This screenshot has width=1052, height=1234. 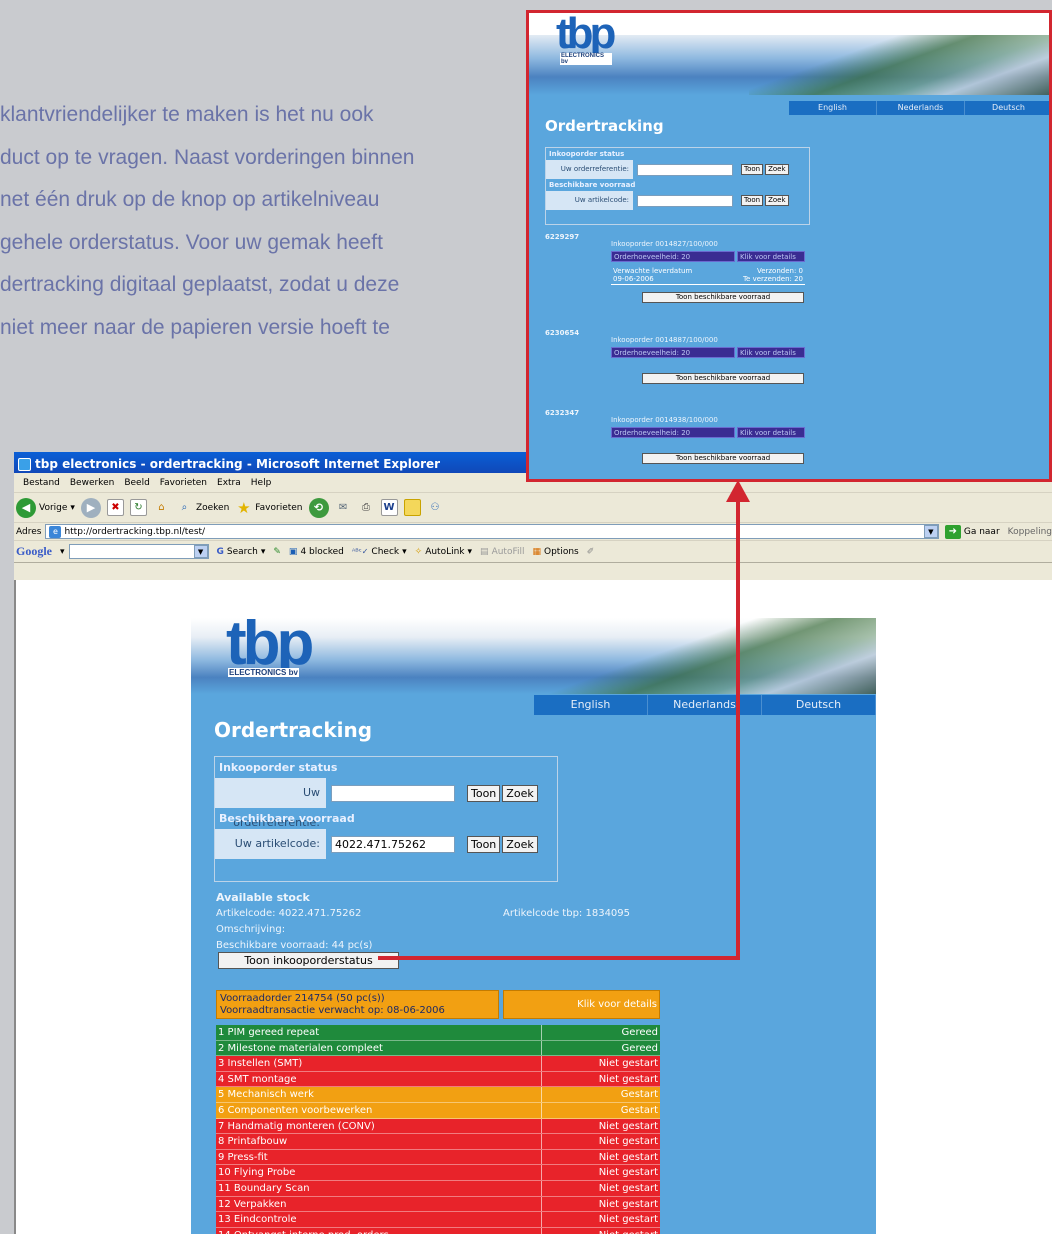 I want to click on address-input: e http://ordertracking.tbp.nl/test/ ▼, so click(x=492, y=531).